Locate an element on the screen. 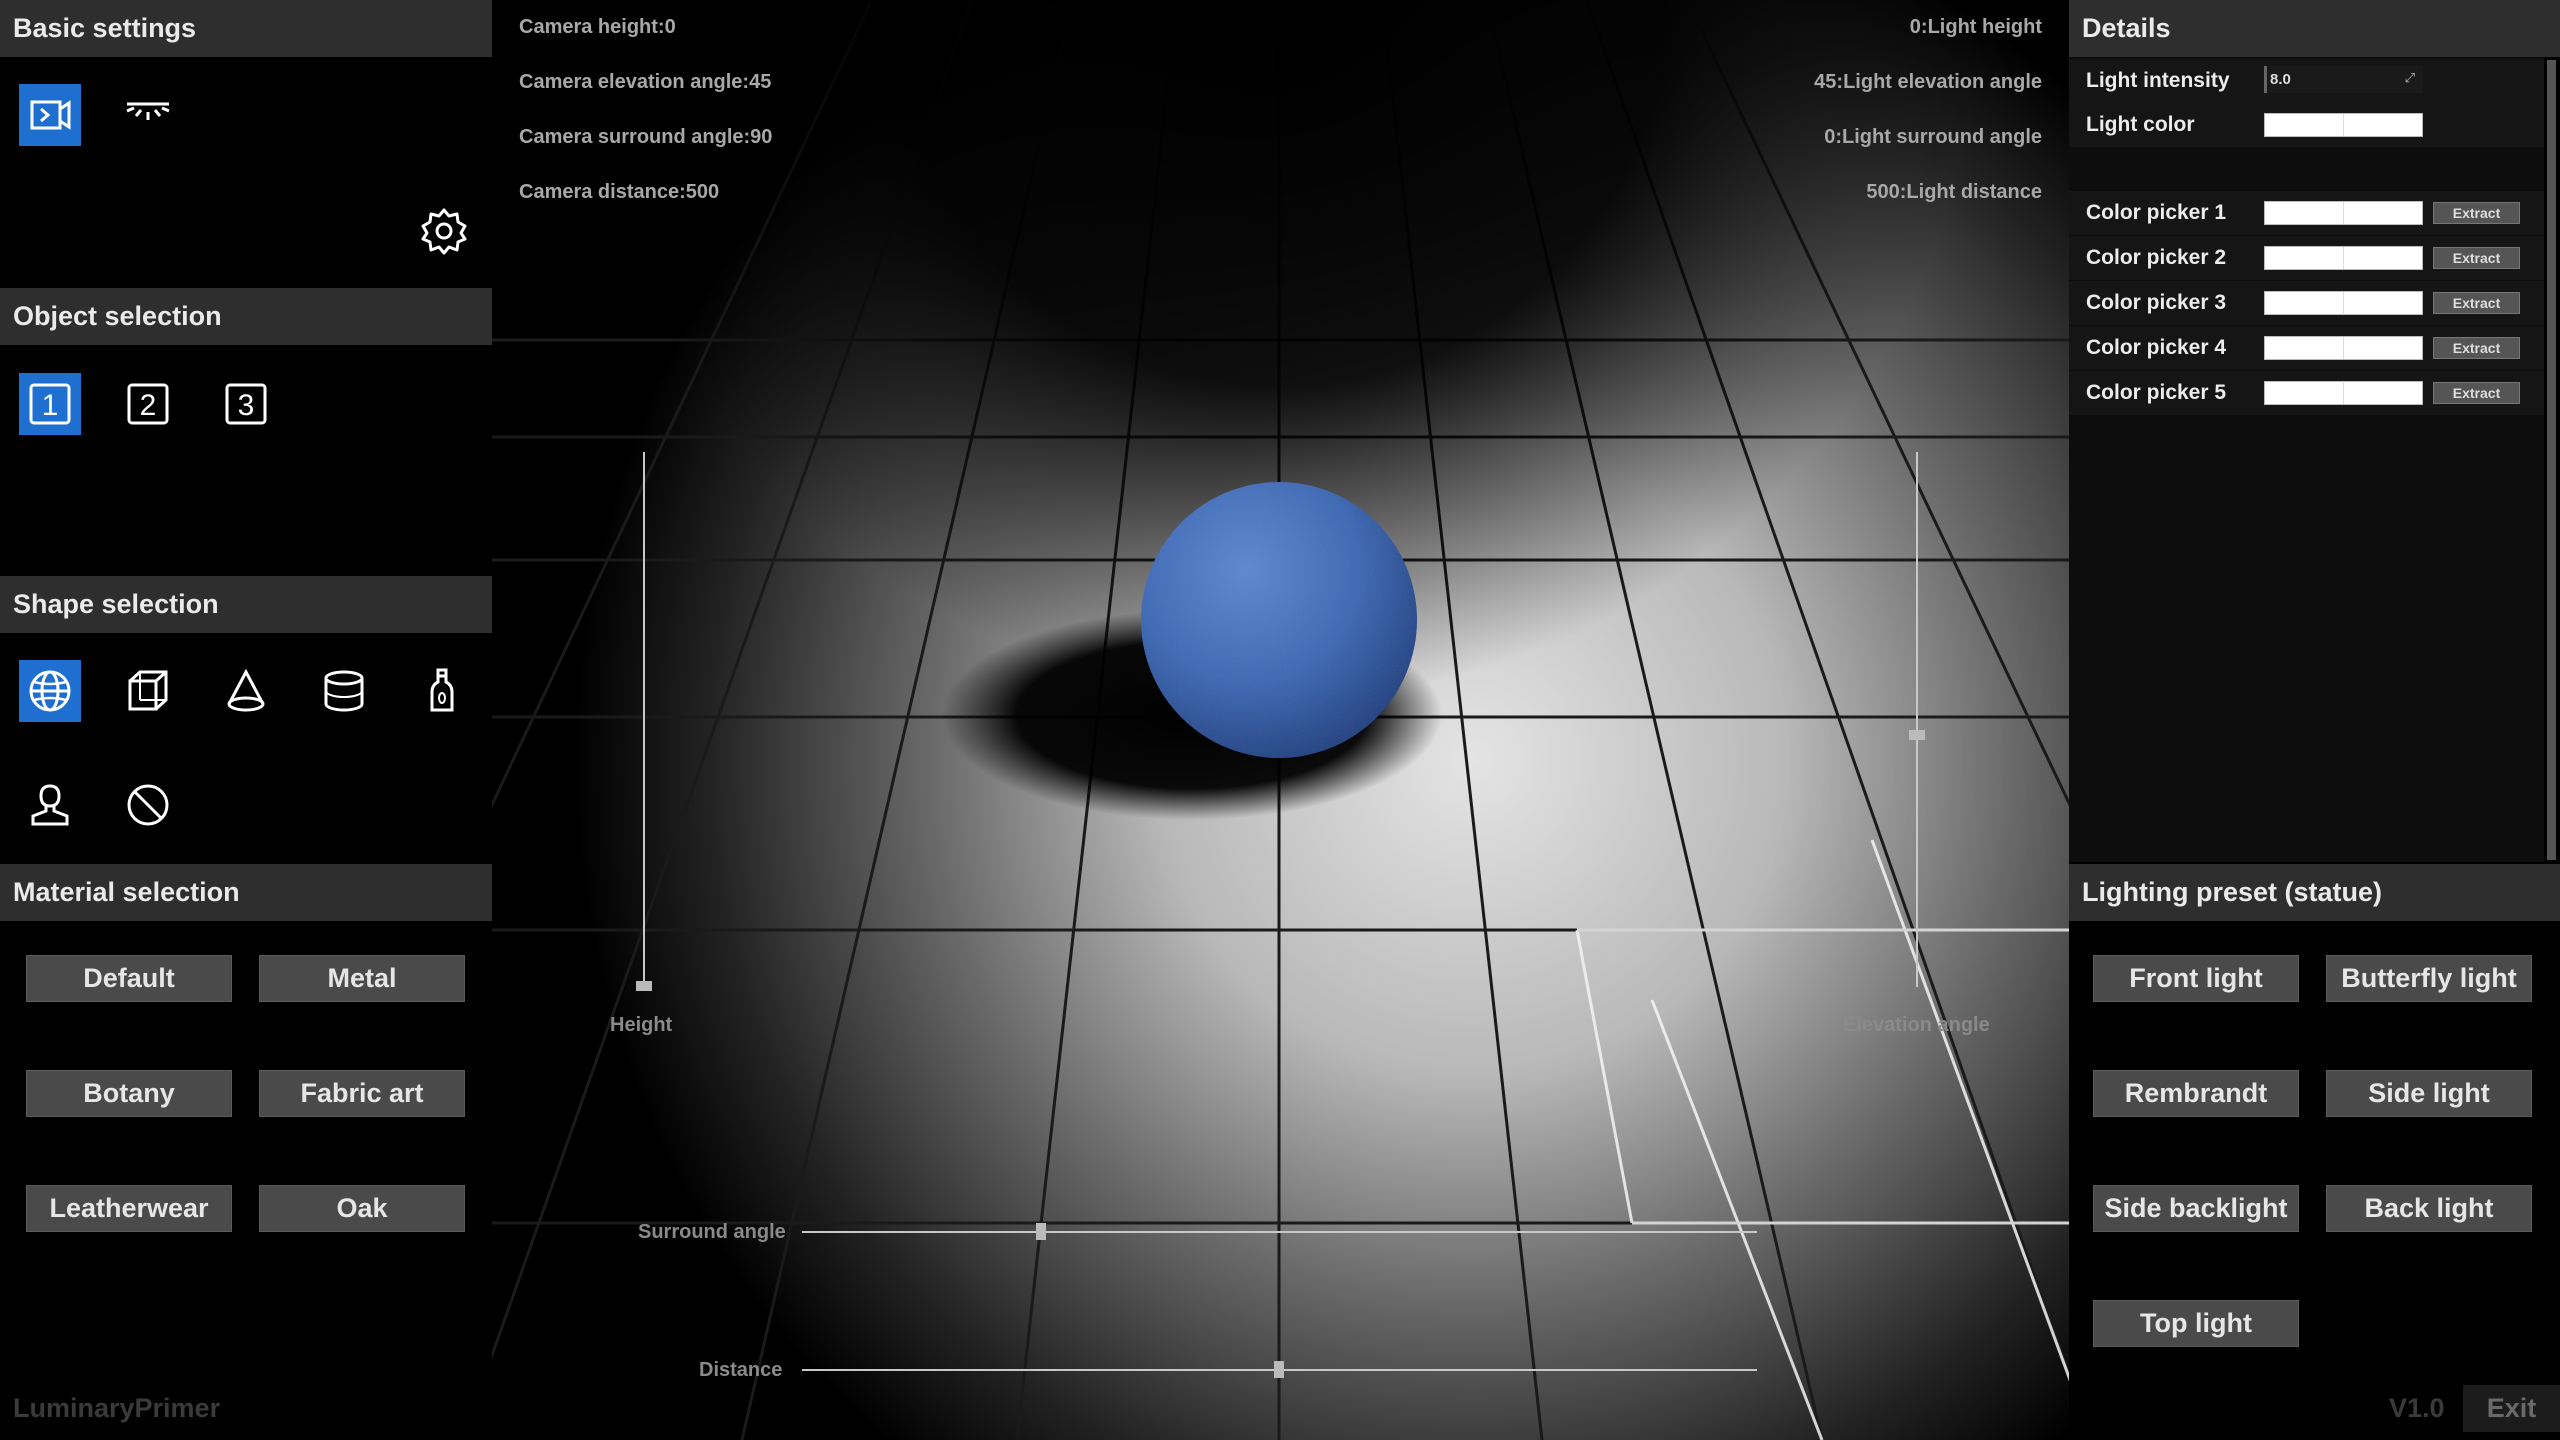  surround-slider-label: Surround angle is located at coordinates (712, 1232).